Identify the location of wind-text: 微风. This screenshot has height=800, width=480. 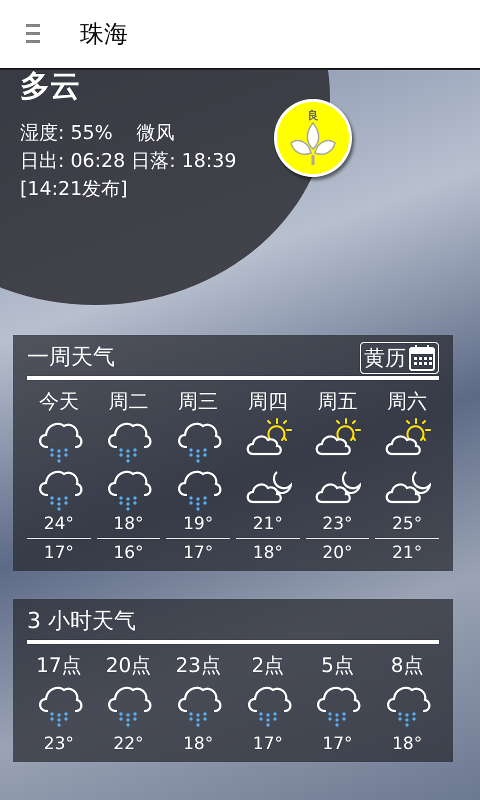
(155, 133).